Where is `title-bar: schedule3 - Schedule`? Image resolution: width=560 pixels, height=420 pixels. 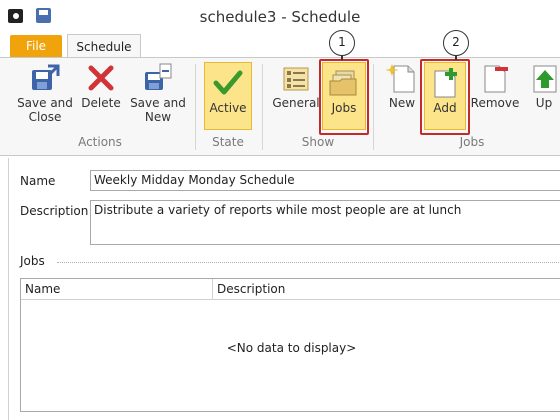
title-bar: schedule3 - Schedule is located at coordinates (280, 16).